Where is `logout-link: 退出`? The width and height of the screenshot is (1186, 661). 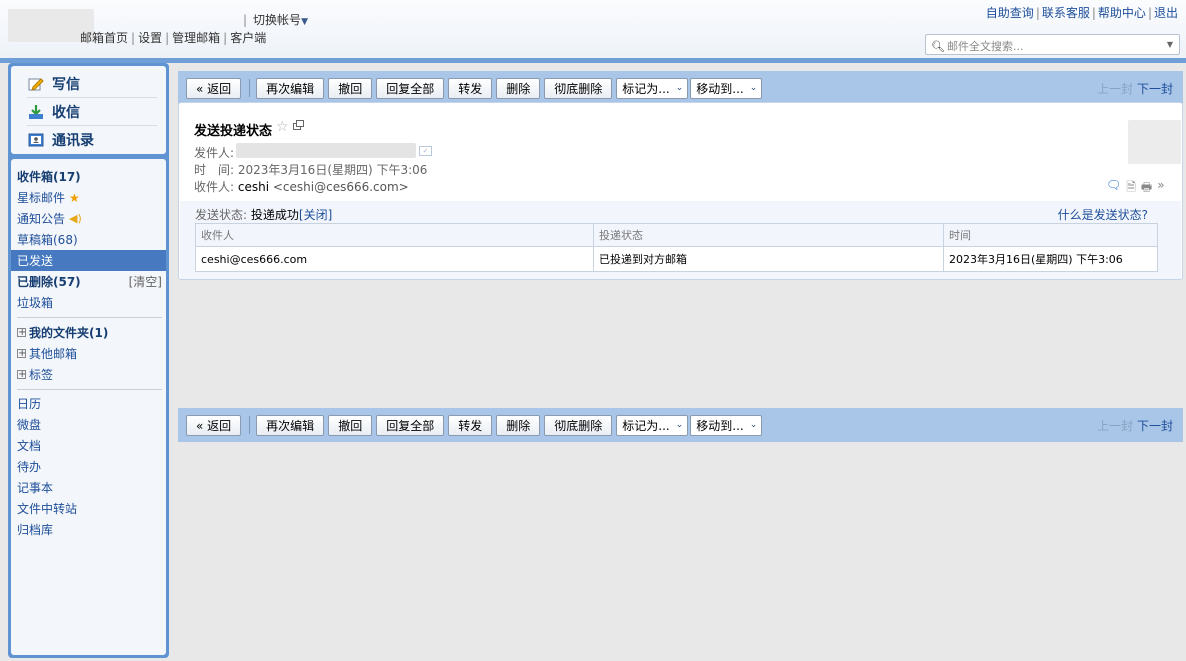
logout-link: 退出 is located at coordinates (1166, 13).